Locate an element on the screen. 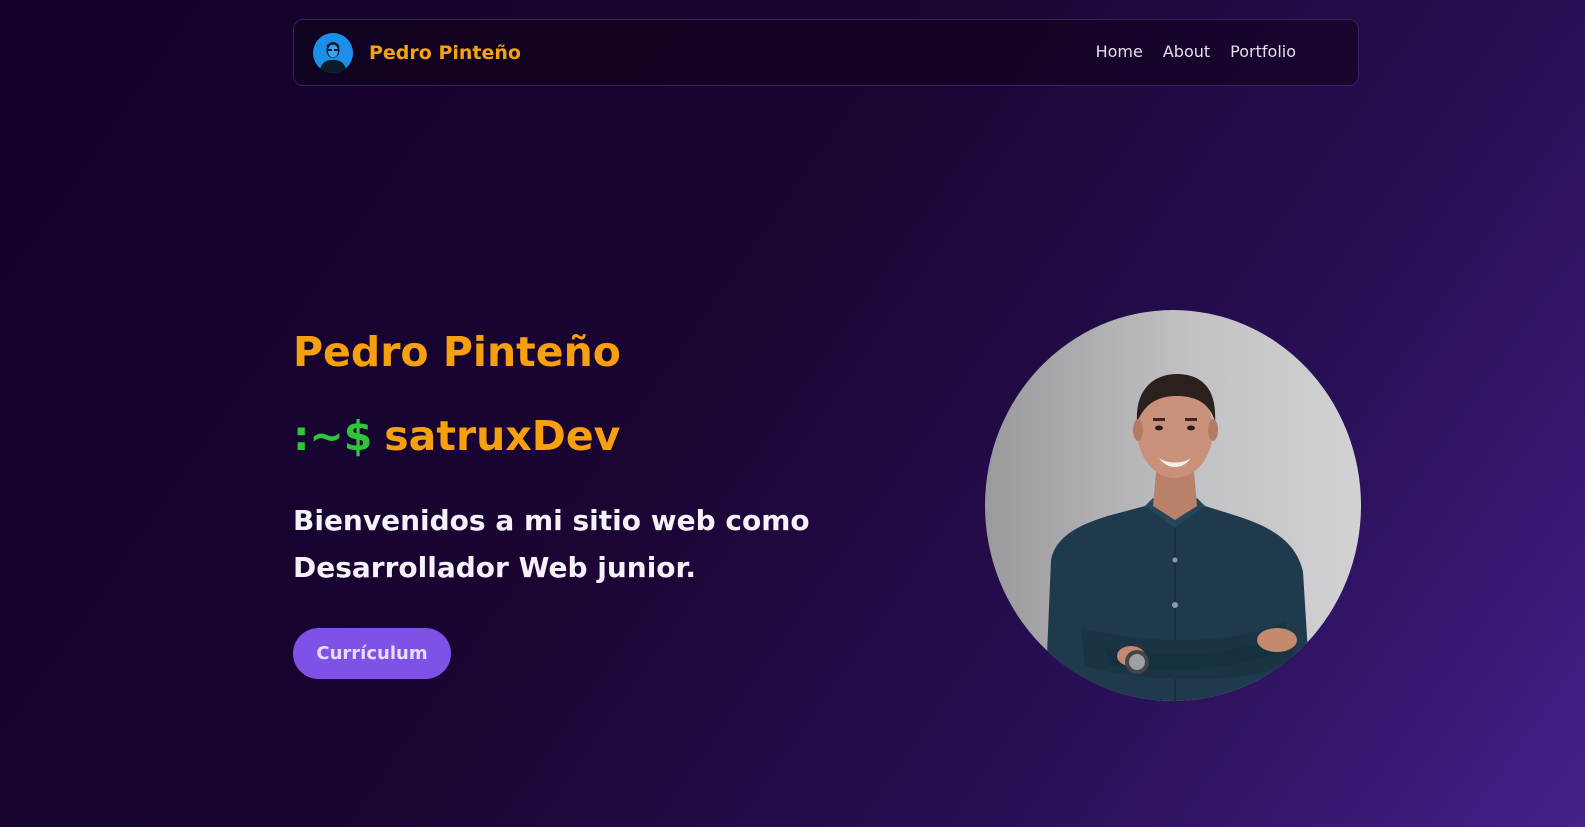 The height and width of the screenshot is (827, 1585). brand: Pedro Pinteño is located at coordinates (417, 53).